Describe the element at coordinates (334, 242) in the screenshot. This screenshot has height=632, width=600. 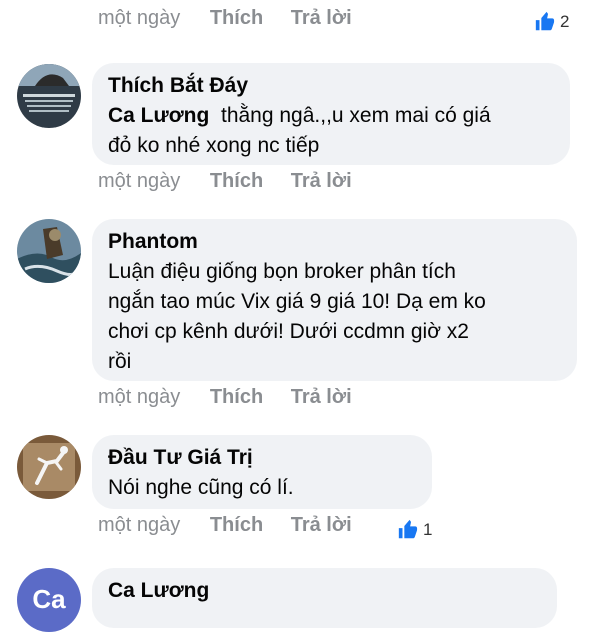
I see `comment-author: Phantom` at that location.